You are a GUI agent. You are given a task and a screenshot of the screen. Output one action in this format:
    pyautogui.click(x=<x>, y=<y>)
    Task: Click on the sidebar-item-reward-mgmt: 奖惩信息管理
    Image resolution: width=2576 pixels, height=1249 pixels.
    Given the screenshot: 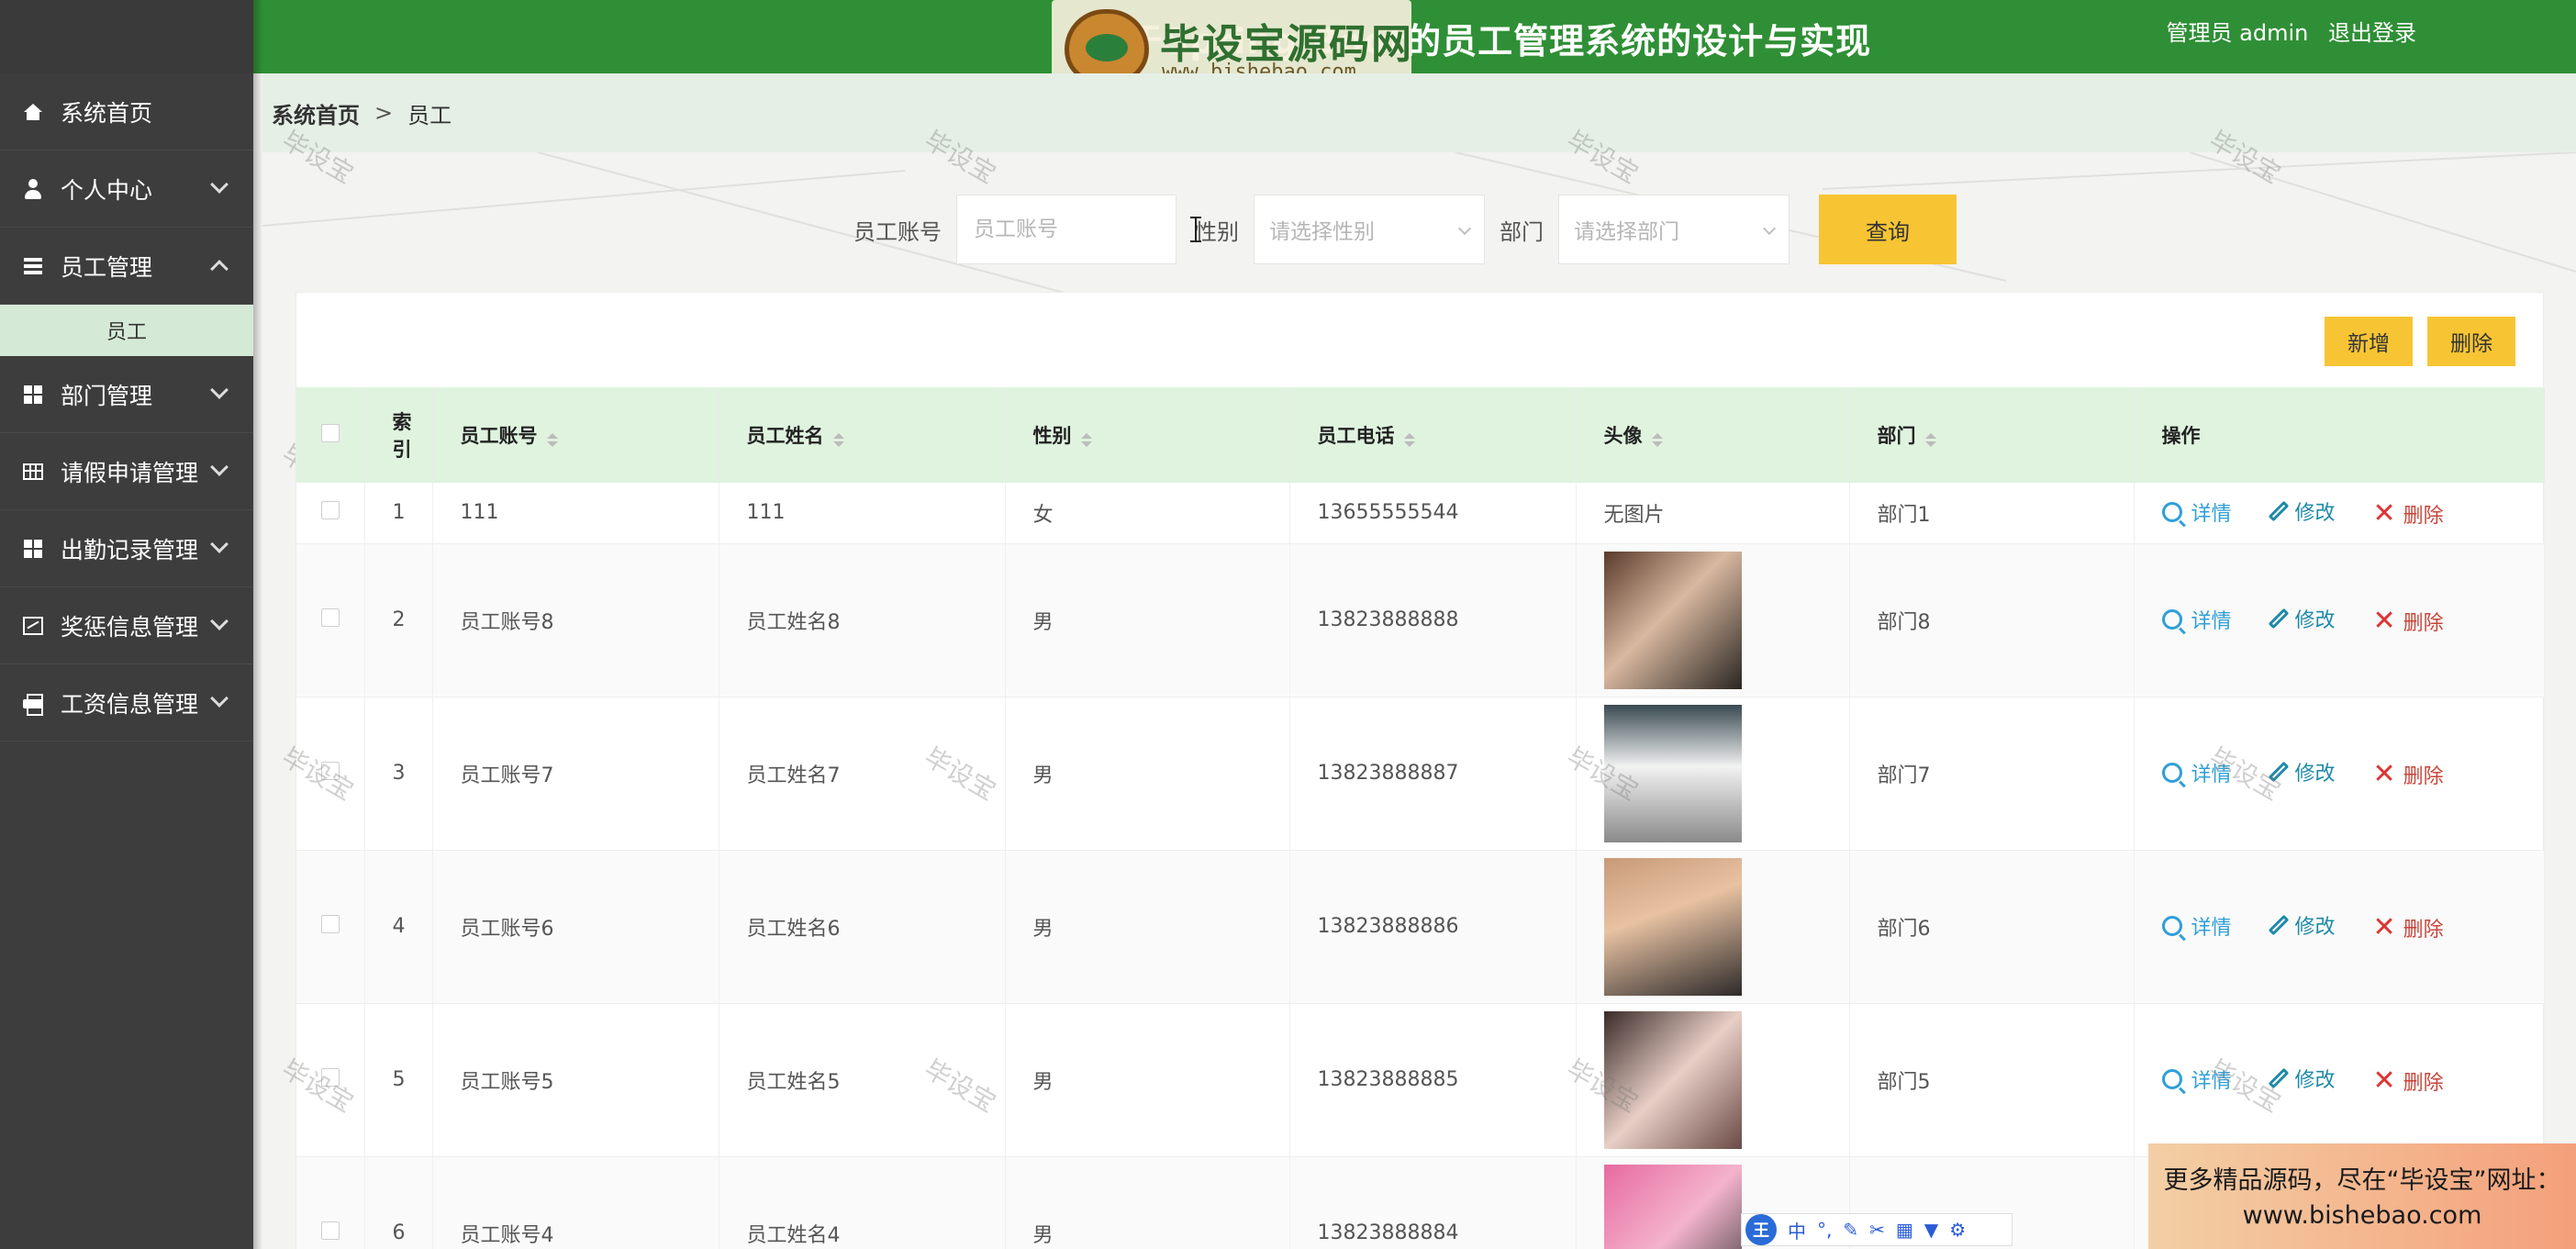 What is the action you would take?
    pyautogui.click(x=126, y=625)
    